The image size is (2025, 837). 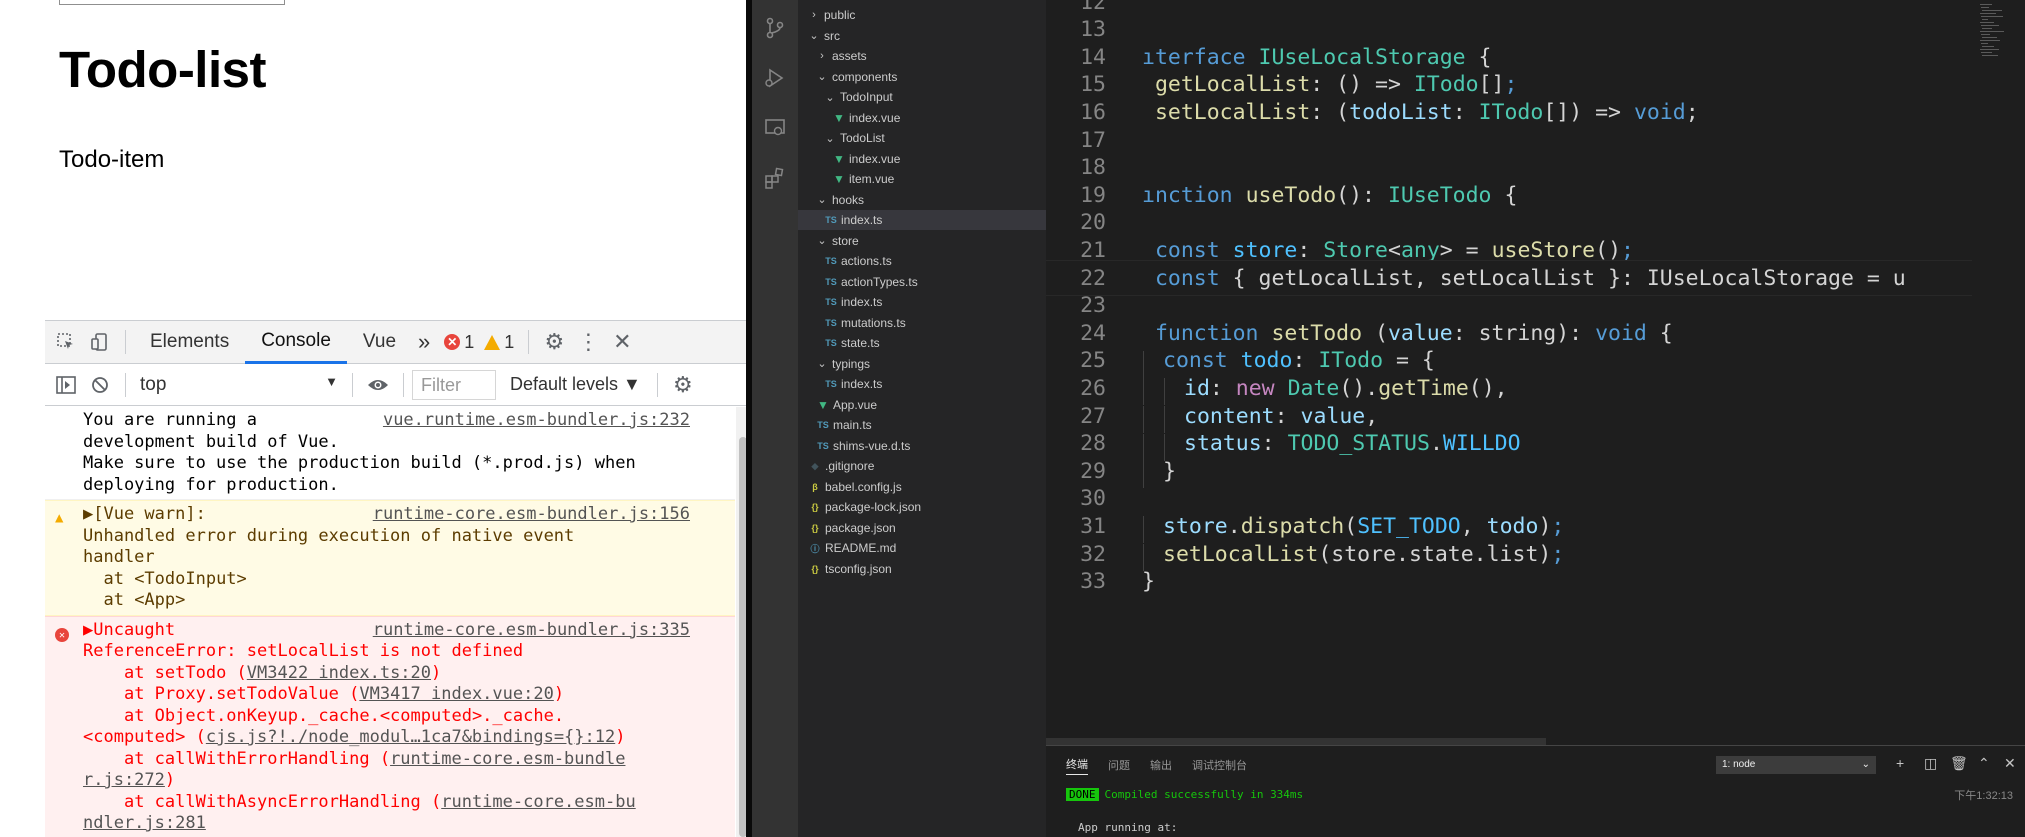 What do you see at coordinates (922, 507) in the screenshot?
I see `tree-file: {} package-lock.json` at bounding box center [922, 507].